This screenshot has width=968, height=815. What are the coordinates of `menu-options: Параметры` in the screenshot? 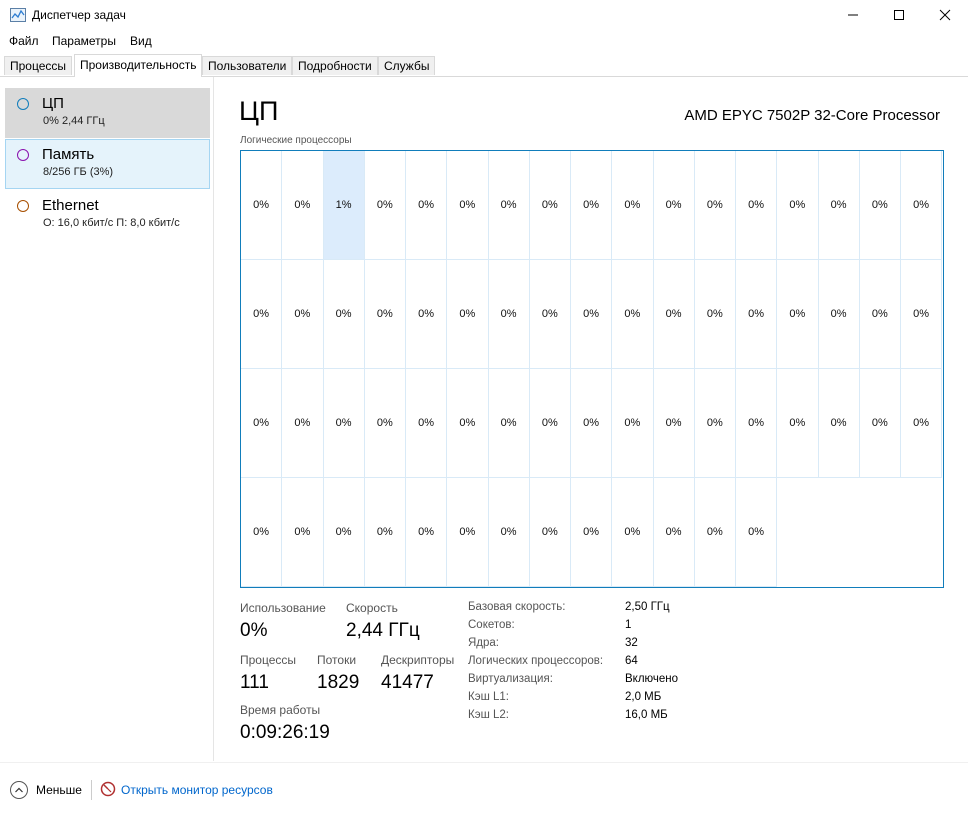 It's located at (84, 41).